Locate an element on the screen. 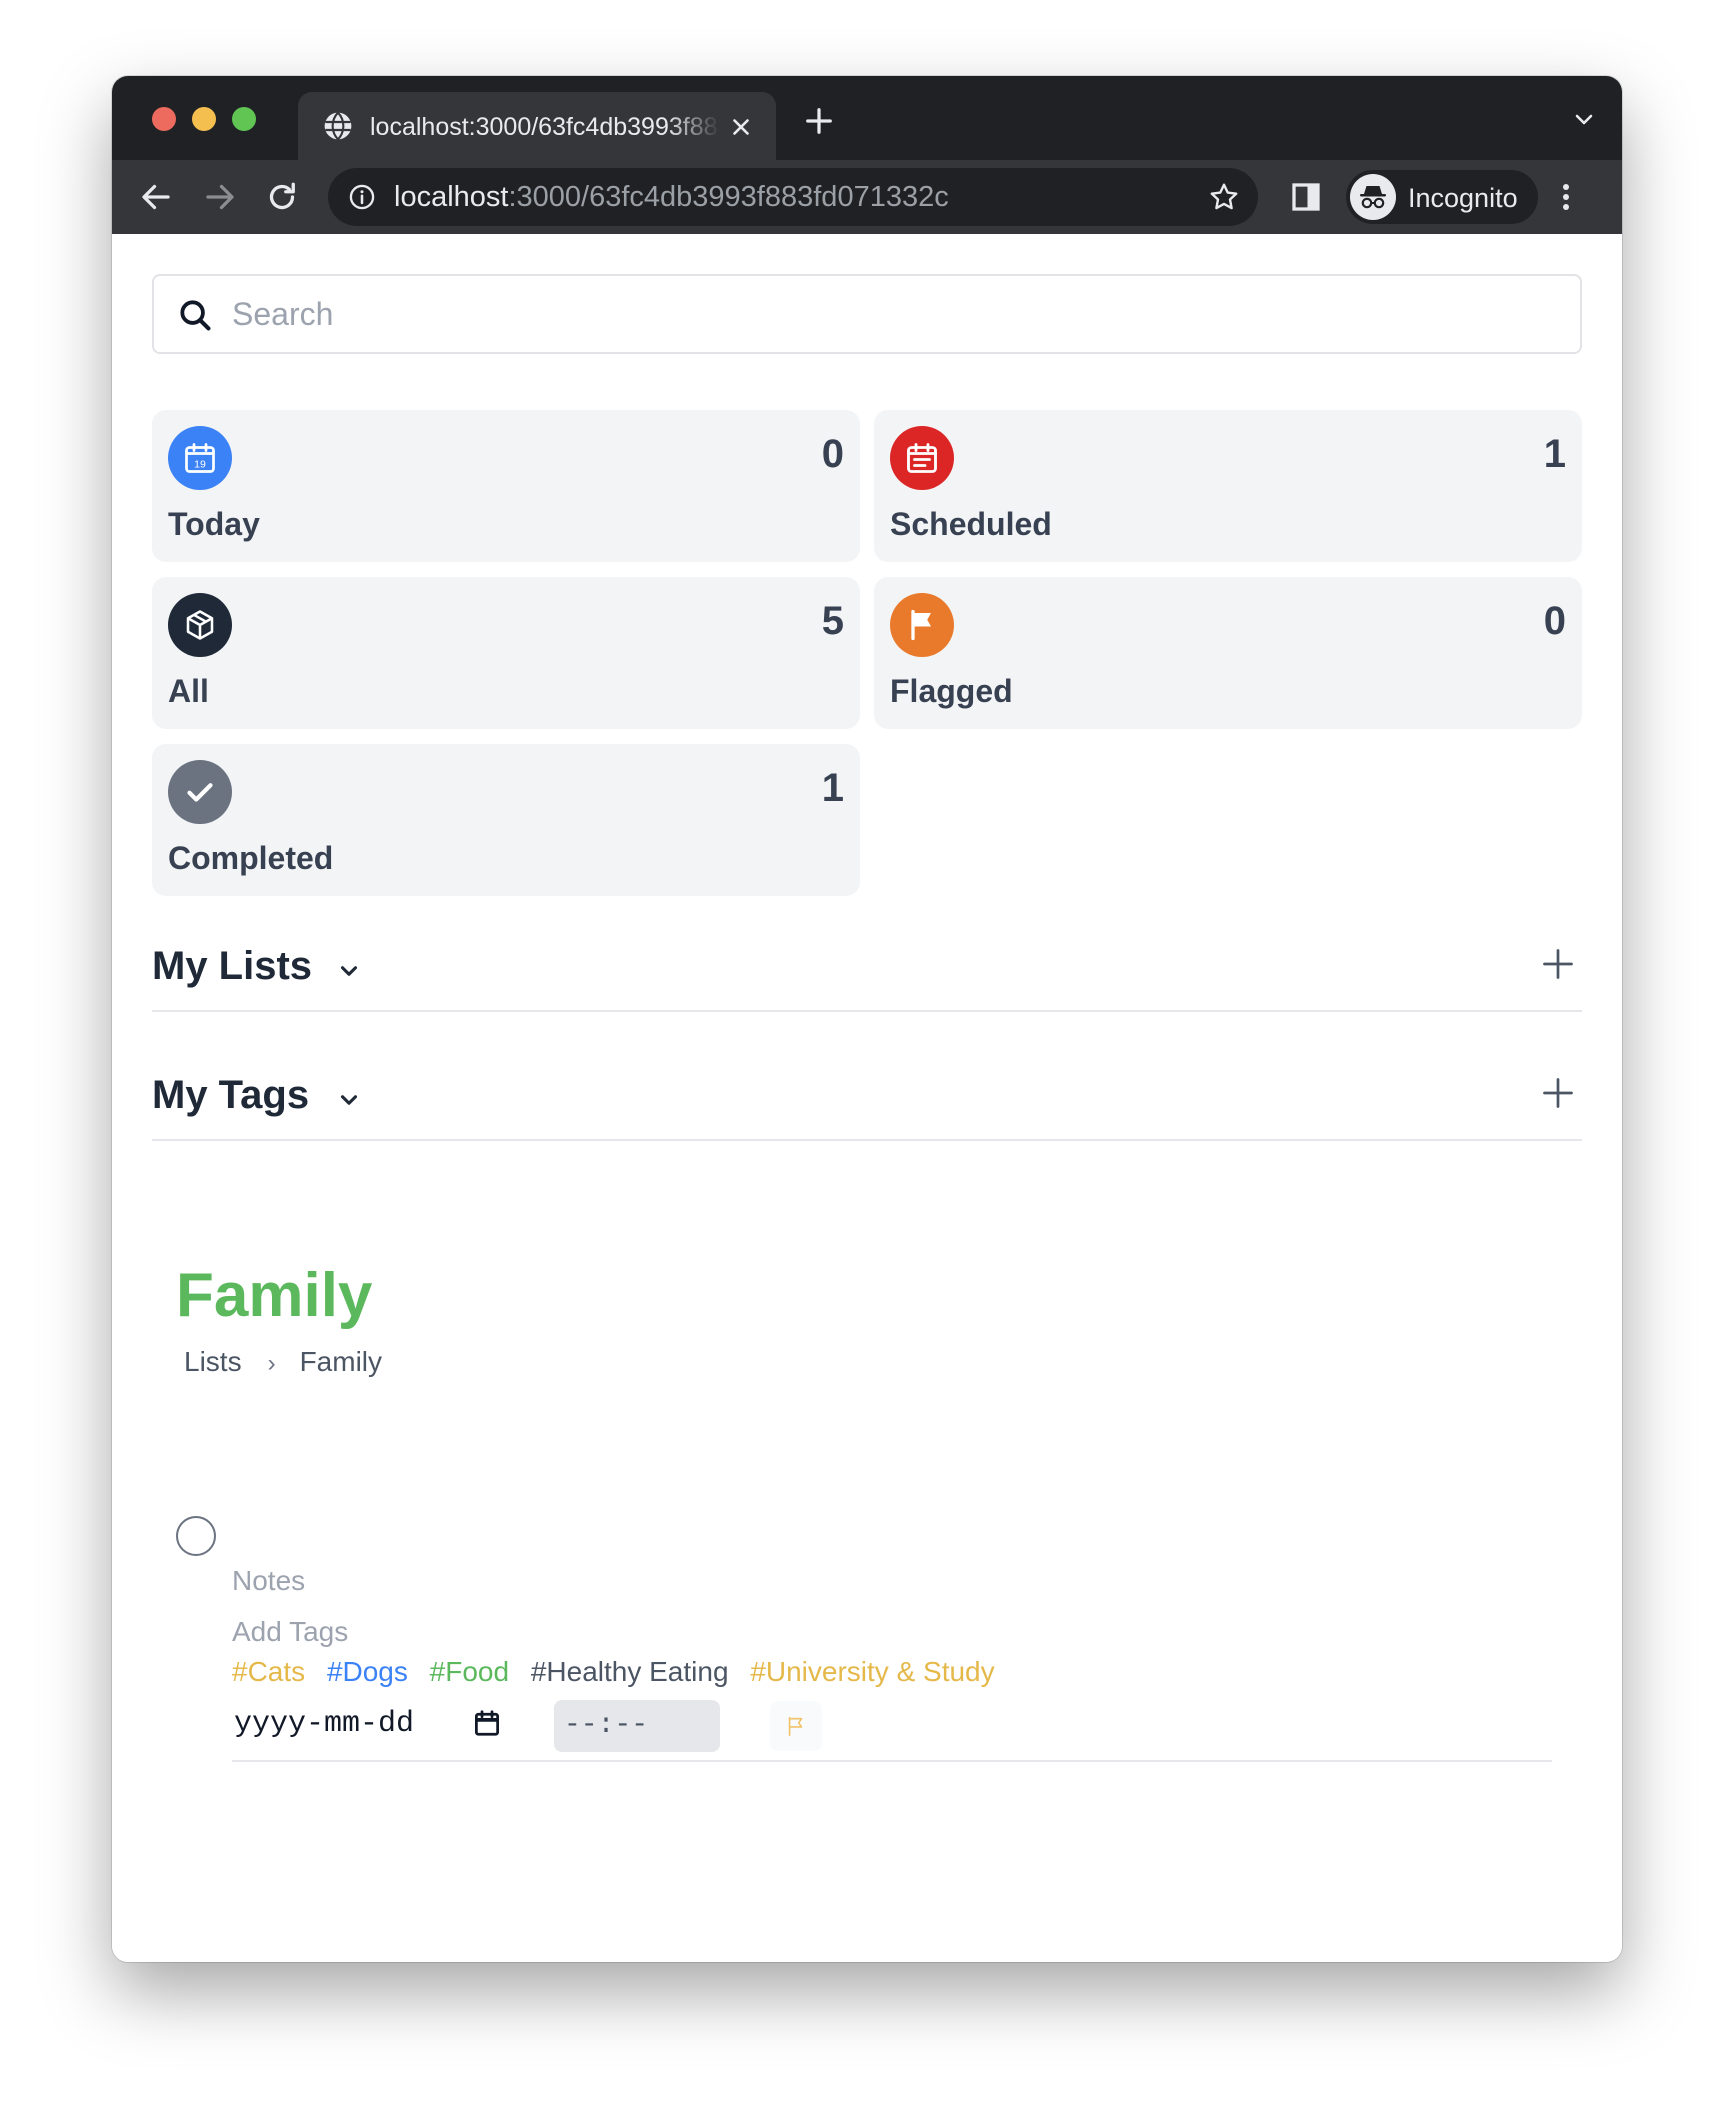 This screenshot has width=1736, height=2112. url-text: localhost:3000/63fc4db3993f883fd071332c is located at coordinates (671, 197).